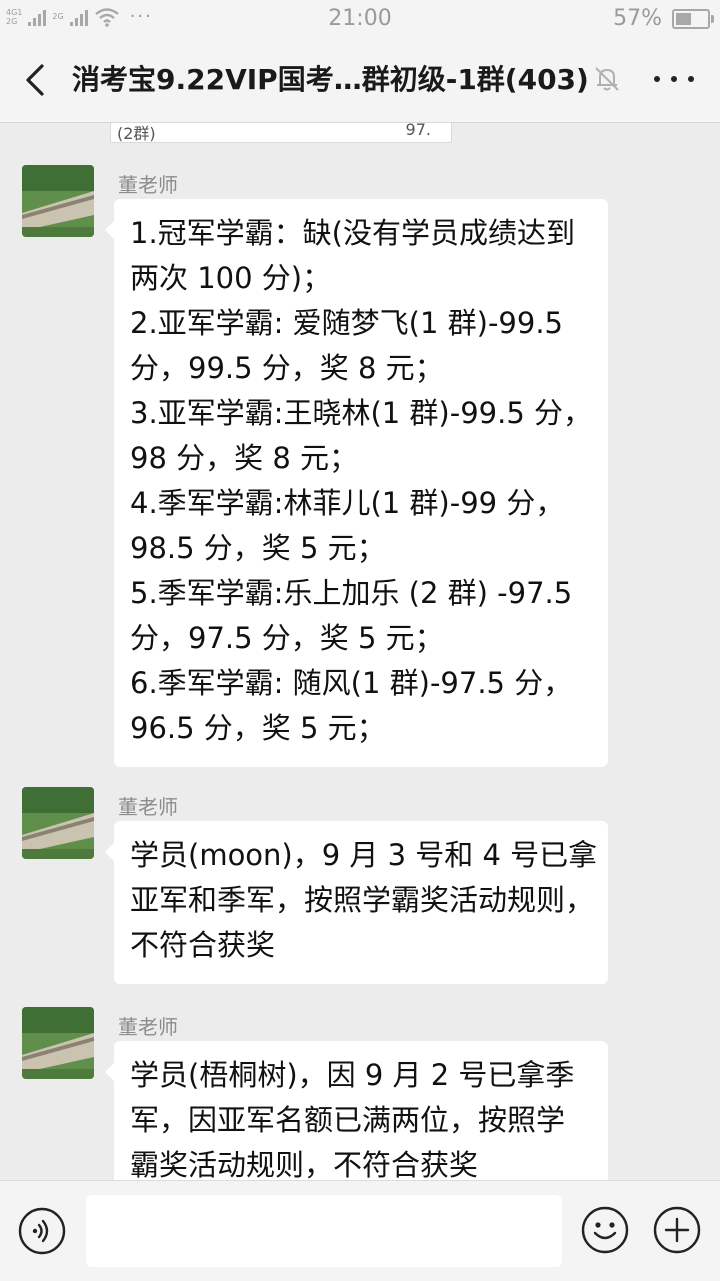 The image size is (720, 1281). What do you see at coordinates (348, 1120) in the screenshot?
I see `message-line: 军，因亚军名额已满两位，按照学` at bounding box center [348, 1120].